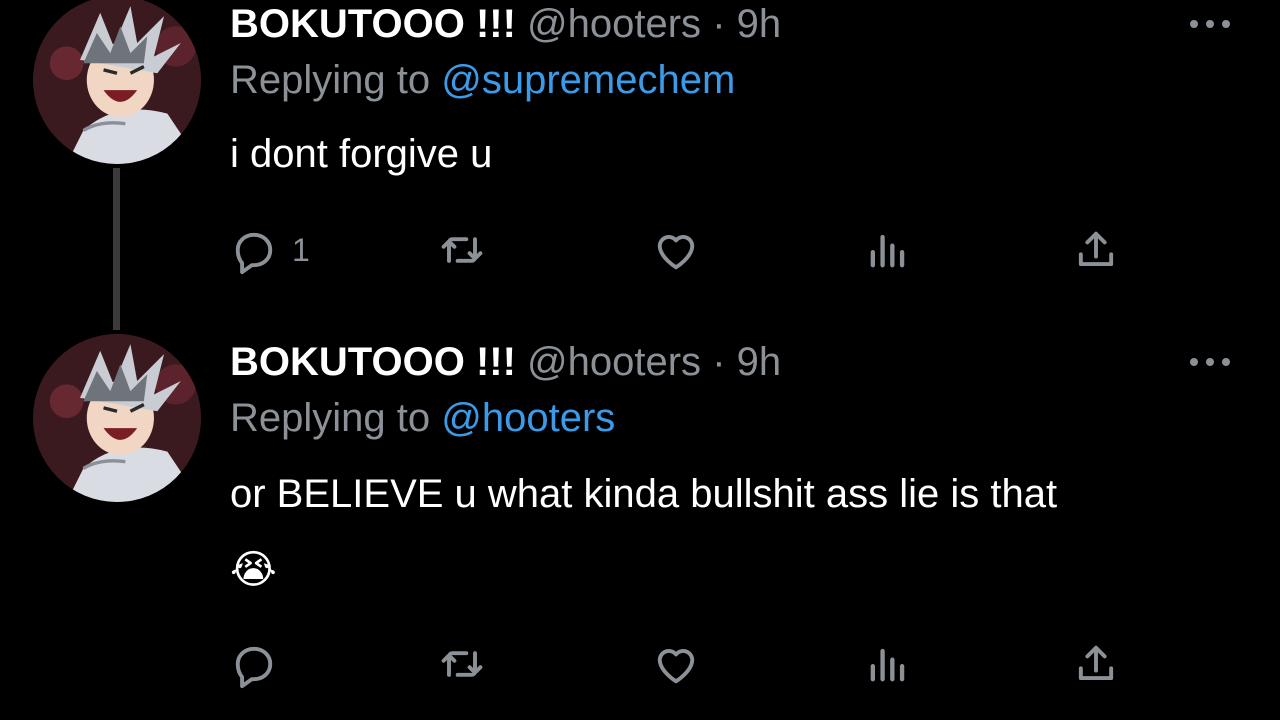 Image resolution: width=1280 pixels, height=720 pixels. I want to click on replying-mention-link: @hooters, so click(528, 418).